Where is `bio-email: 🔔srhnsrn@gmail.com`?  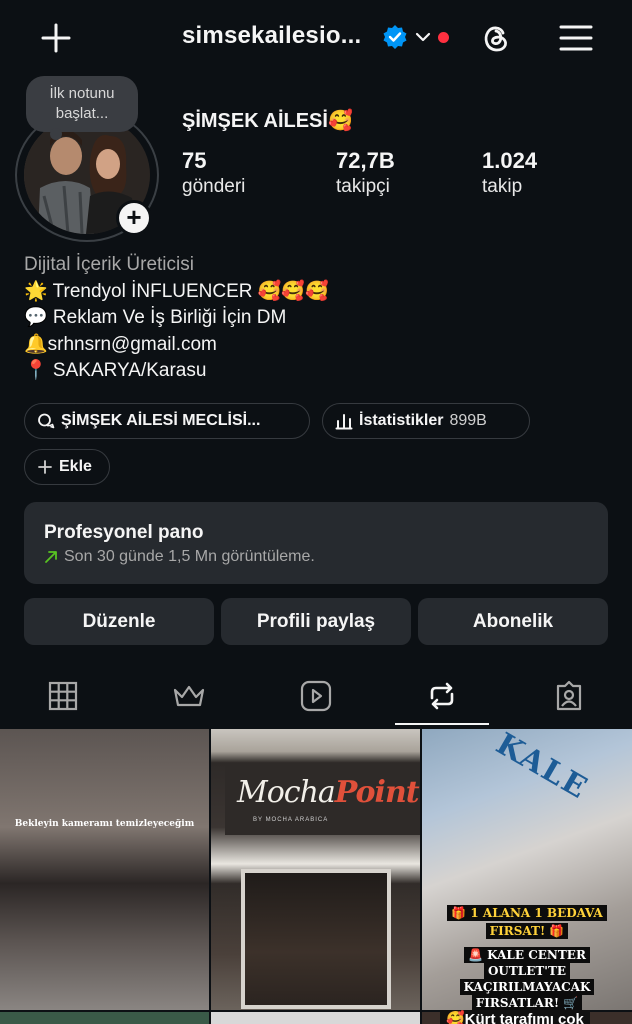 bio-email: 🔔srhnsrn@gmail.com is located at coordinates (319, 345).